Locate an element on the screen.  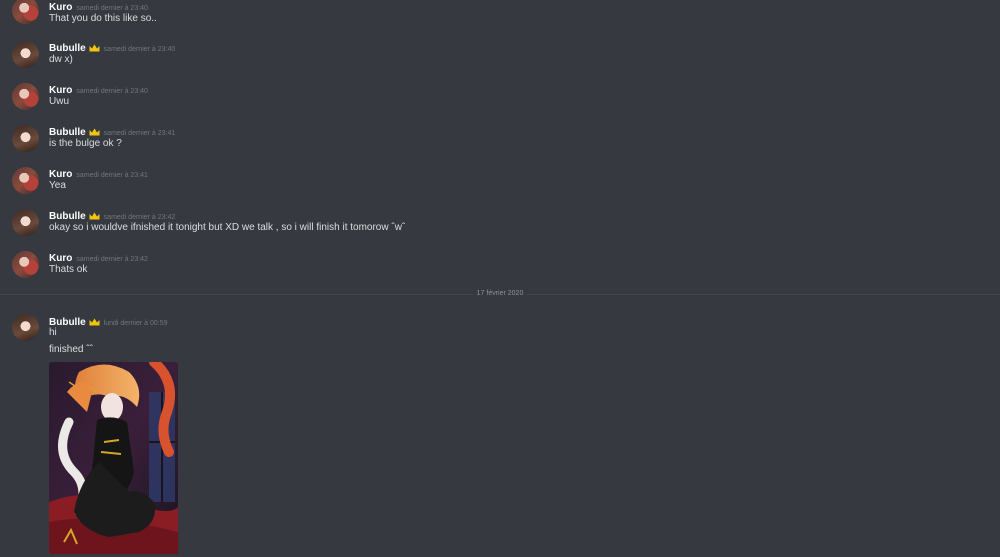
date-divider-label: 17 février 2020 is located at coordinates (500, 293).